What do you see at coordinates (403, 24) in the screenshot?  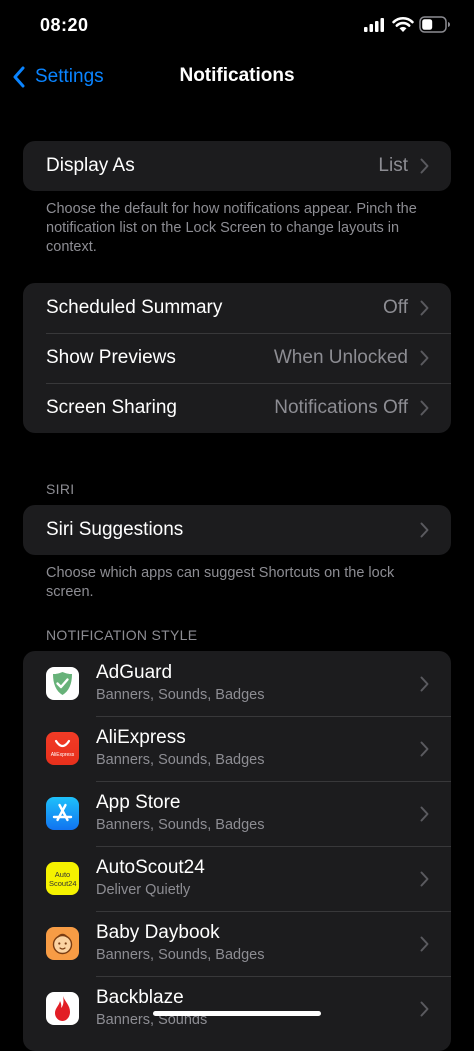 I see `wifi-icon` at bounding box center [403, 24].